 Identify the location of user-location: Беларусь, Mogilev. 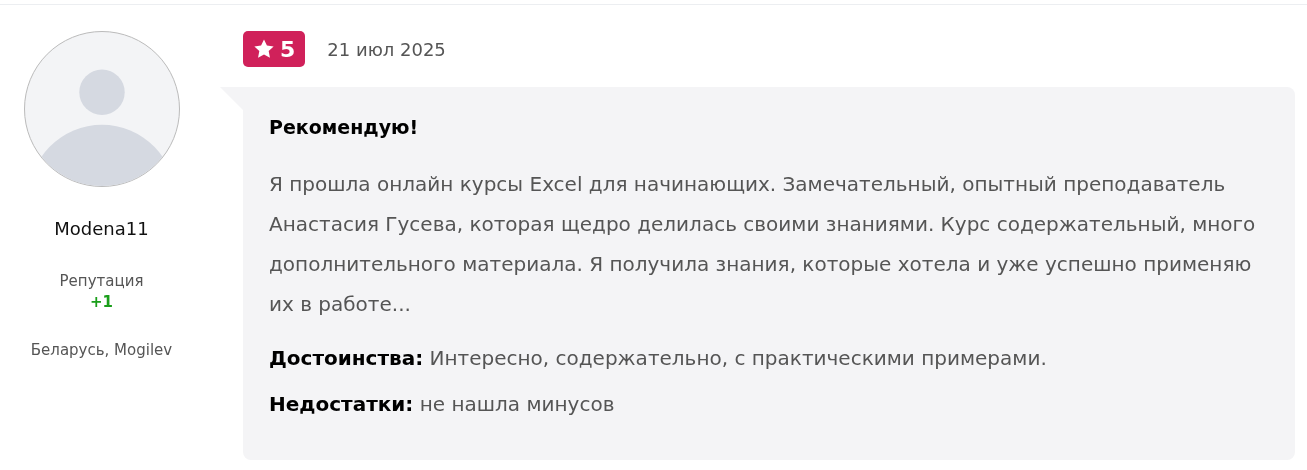
(101, 350).